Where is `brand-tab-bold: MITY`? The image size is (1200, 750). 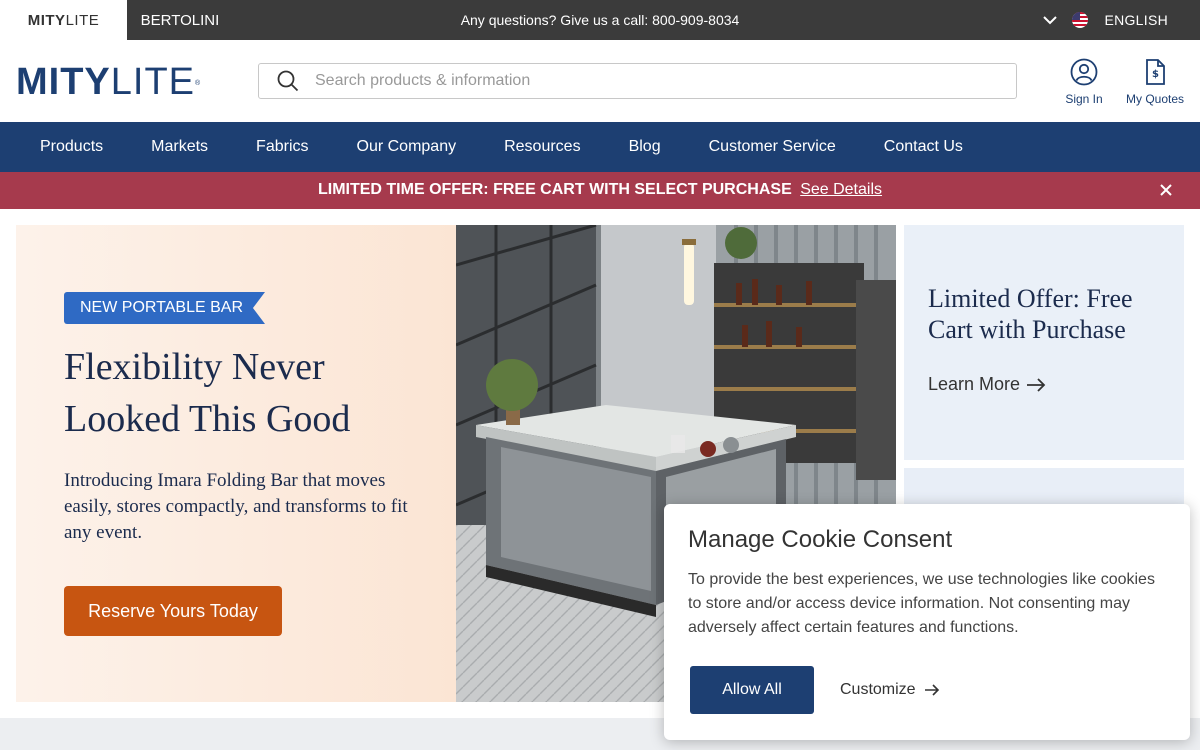
brand-tab-bold: MITY is located at coordinates (46, 20).